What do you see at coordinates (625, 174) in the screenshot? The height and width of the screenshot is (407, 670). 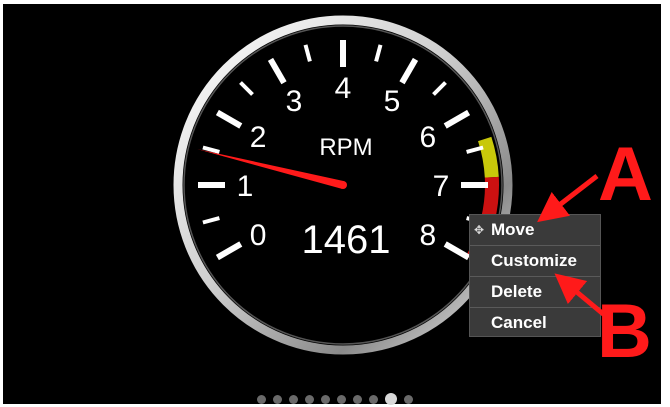 I see `annotation-label-a: A` at bounding box center [625, 174].